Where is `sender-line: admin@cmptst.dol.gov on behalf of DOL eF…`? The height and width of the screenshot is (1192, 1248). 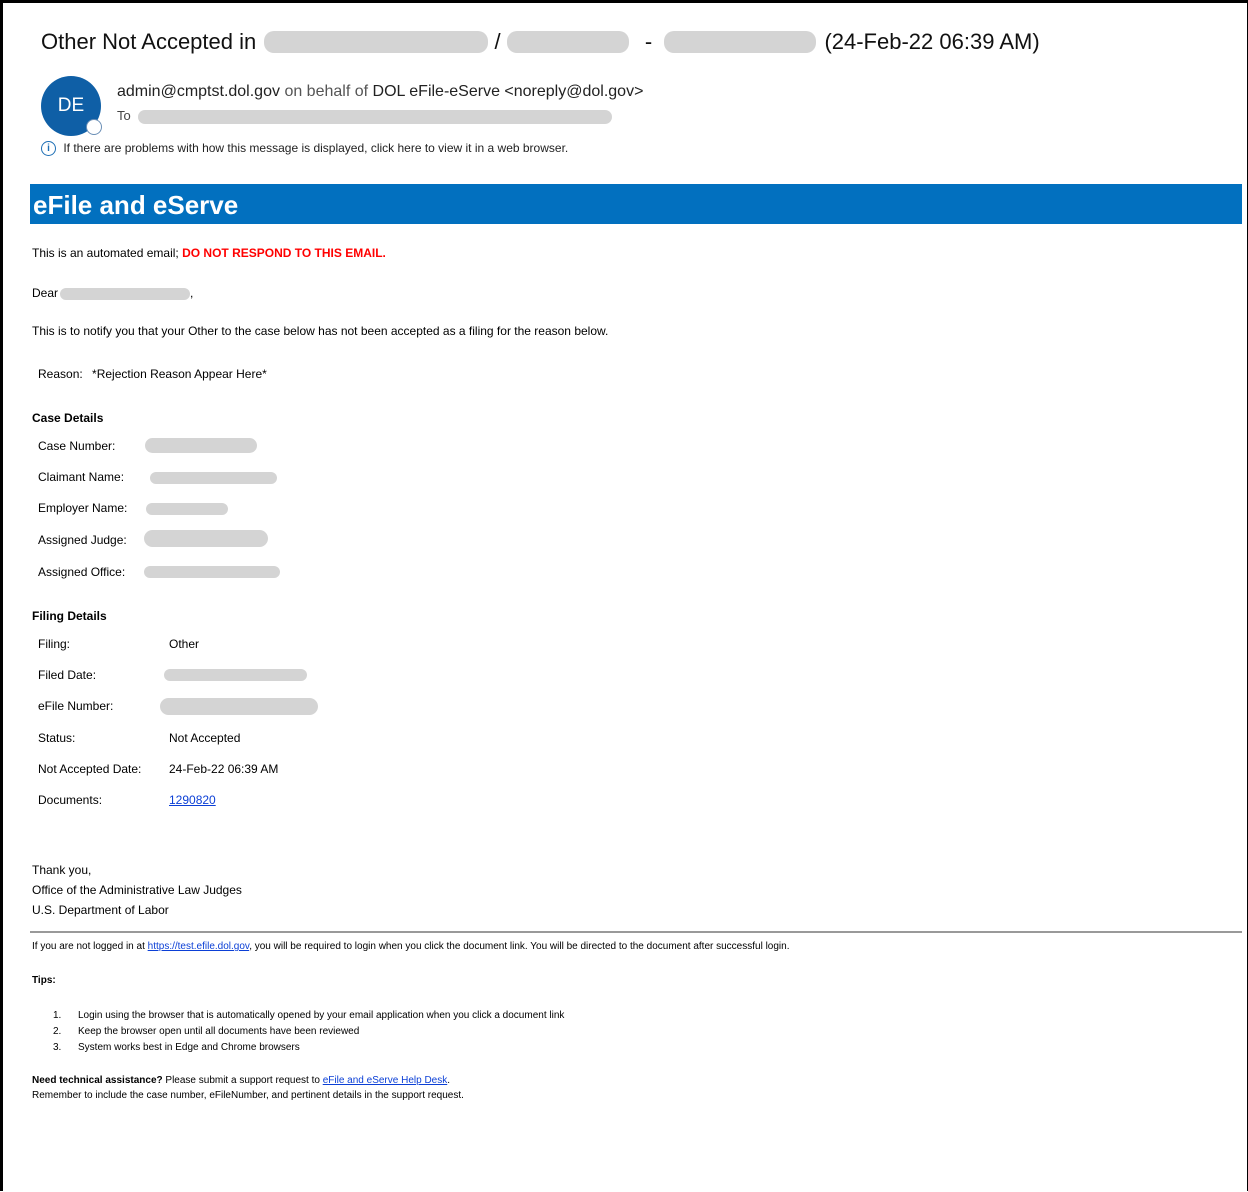
sender-line: admin@cmptst.dol.gov on behalf of DOL eF… is located at coordinates (380, 92).